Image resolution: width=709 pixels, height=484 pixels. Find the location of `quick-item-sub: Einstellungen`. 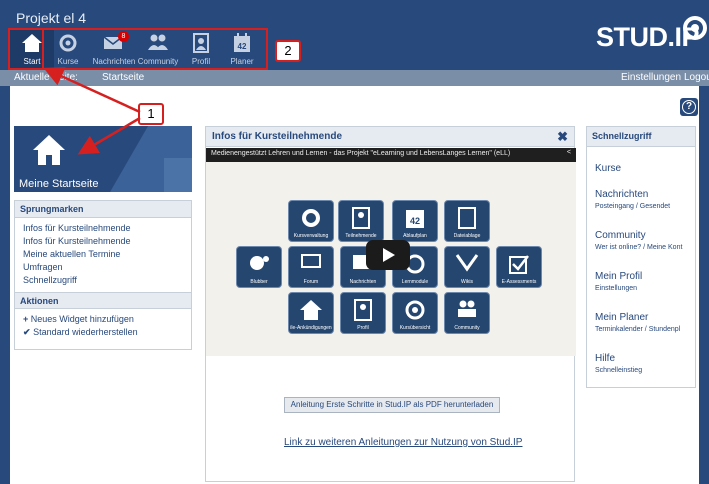

quick-item-sub: Einstellungen is located at coordinates (618, 288).